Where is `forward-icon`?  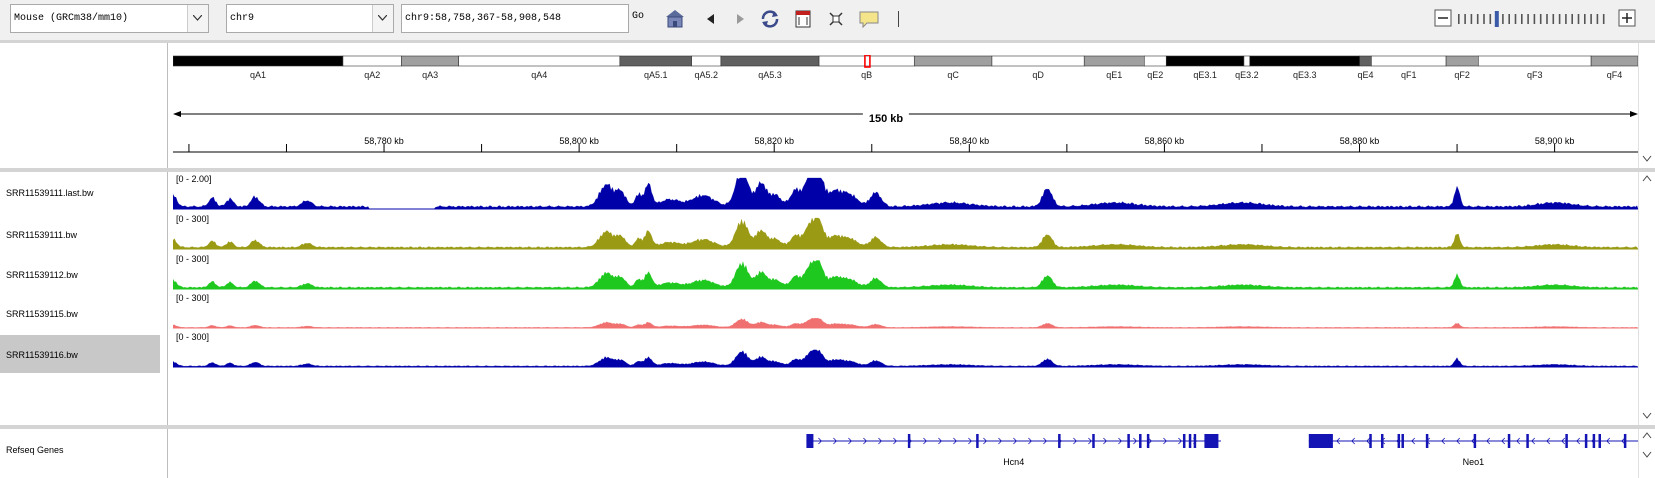
forward-icon is located at coordinates (740, 19).